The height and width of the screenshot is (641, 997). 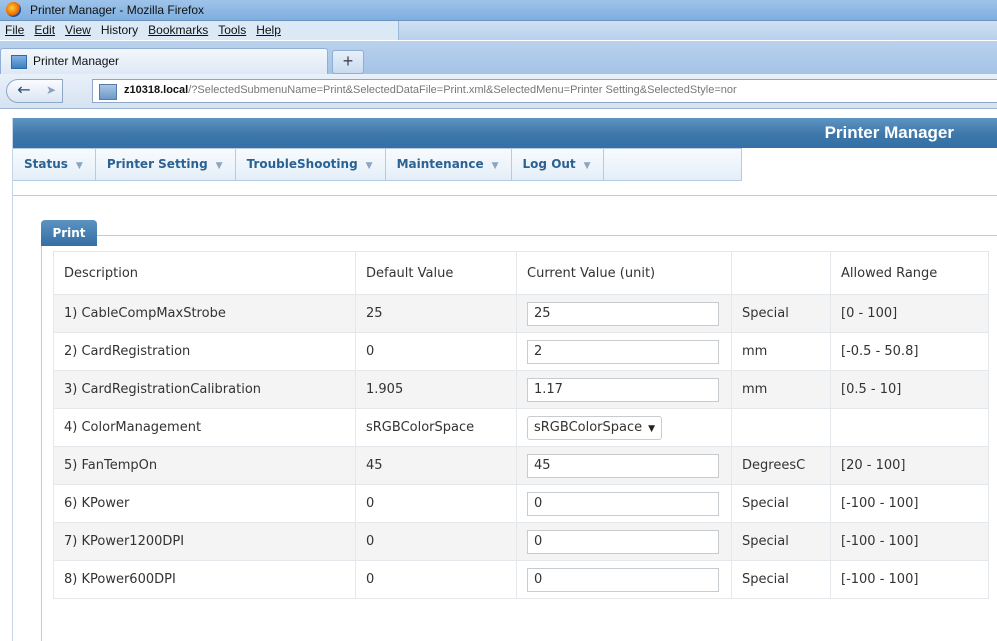 I want to click on menu-view: View, so click(x=78, y=30).